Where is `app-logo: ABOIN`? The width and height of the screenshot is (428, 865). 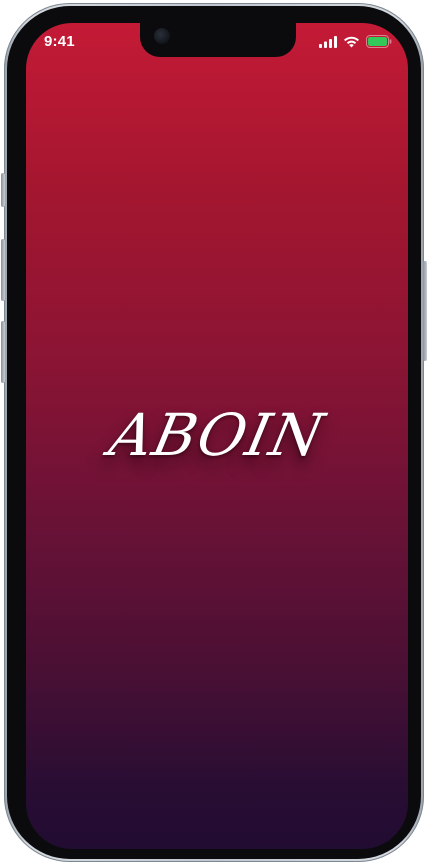
app-logo: ABOIN is located at coordinates (217, 435).